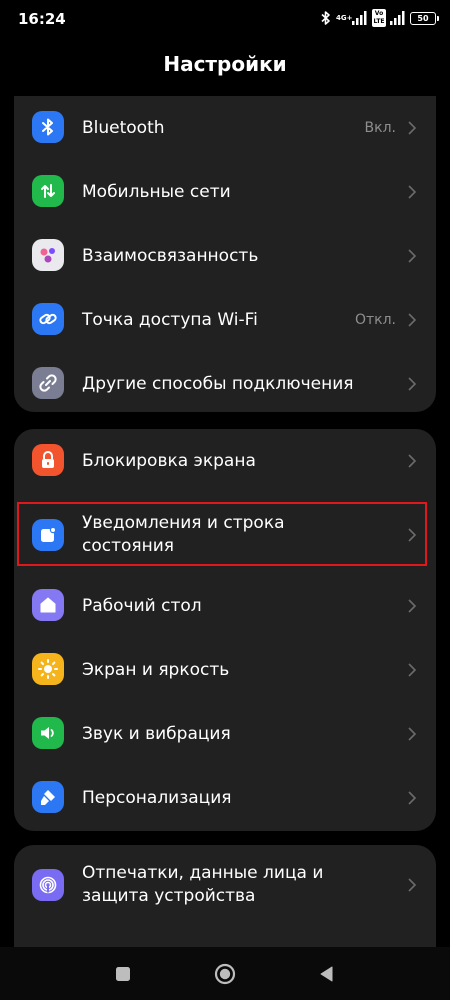 Image resolution: width=450 pixels, height=1000 pixels. What do you see at coordinates (170, 255) in the screenshot?
I see `settings-item-label: Взаимосвязанность` at bounding box center [170, 255].